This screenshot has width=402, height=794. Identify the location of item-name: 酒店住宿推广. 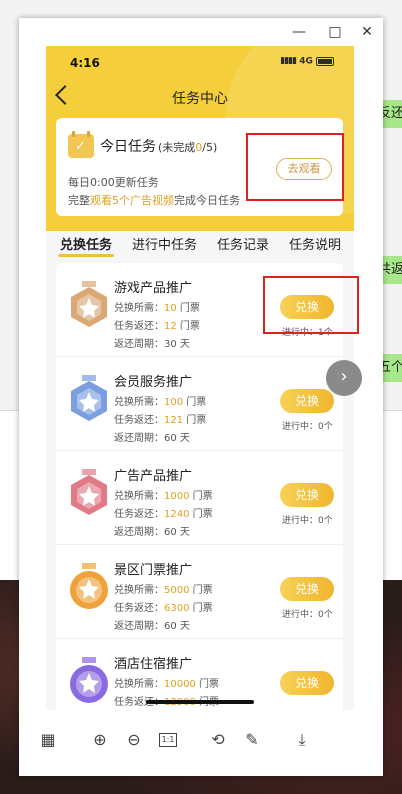
(153, 664).